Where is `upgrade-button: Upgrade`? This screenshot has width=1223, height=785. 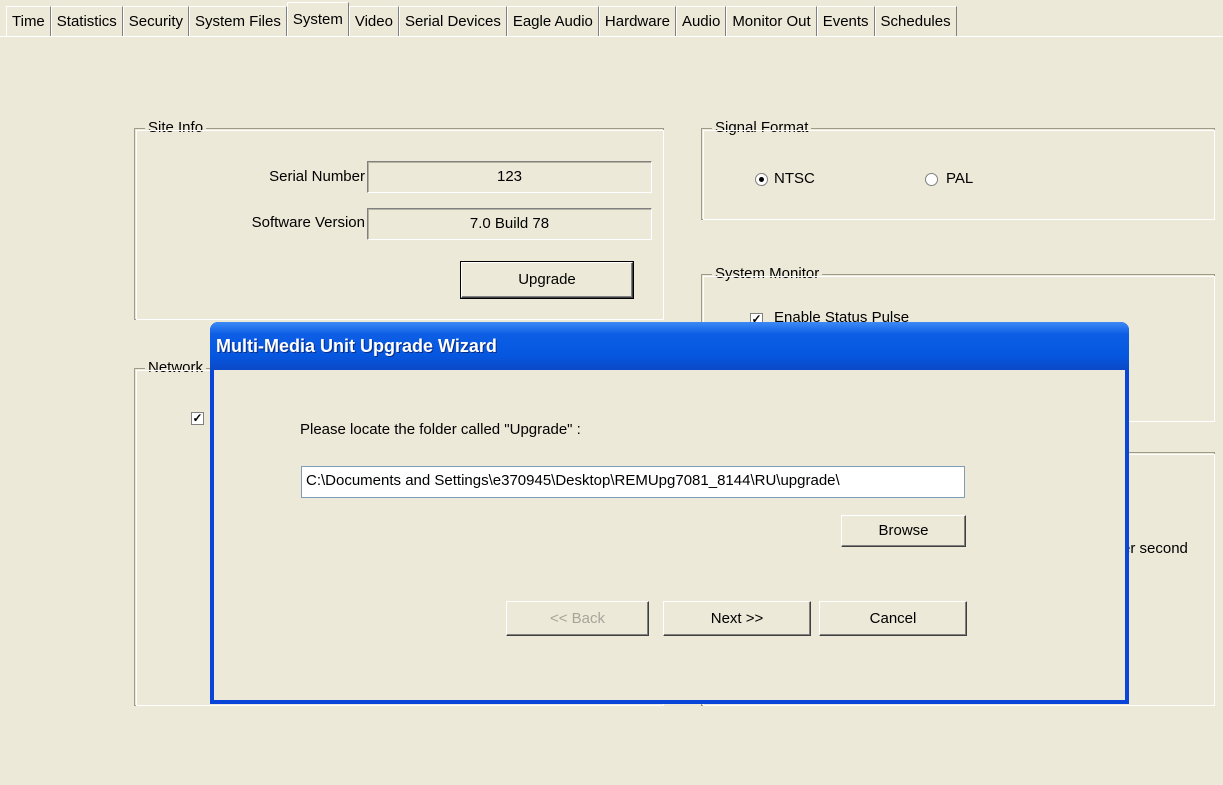
upgrade-button: Upgrade is located at coordinates (547, 280).